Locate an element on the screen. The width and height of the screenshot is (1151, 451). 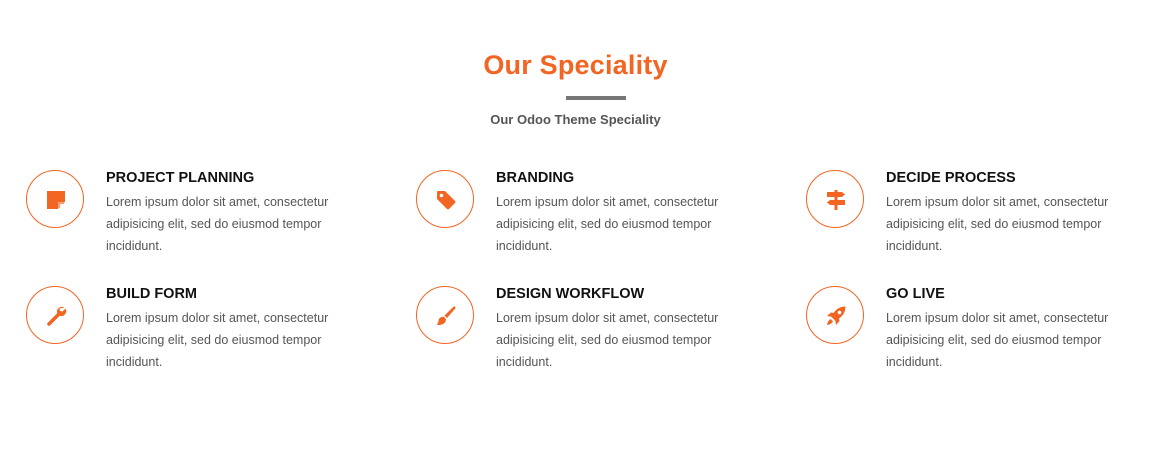
feature-title: PROJECT PLANNING is located at coordinates (180, 178).